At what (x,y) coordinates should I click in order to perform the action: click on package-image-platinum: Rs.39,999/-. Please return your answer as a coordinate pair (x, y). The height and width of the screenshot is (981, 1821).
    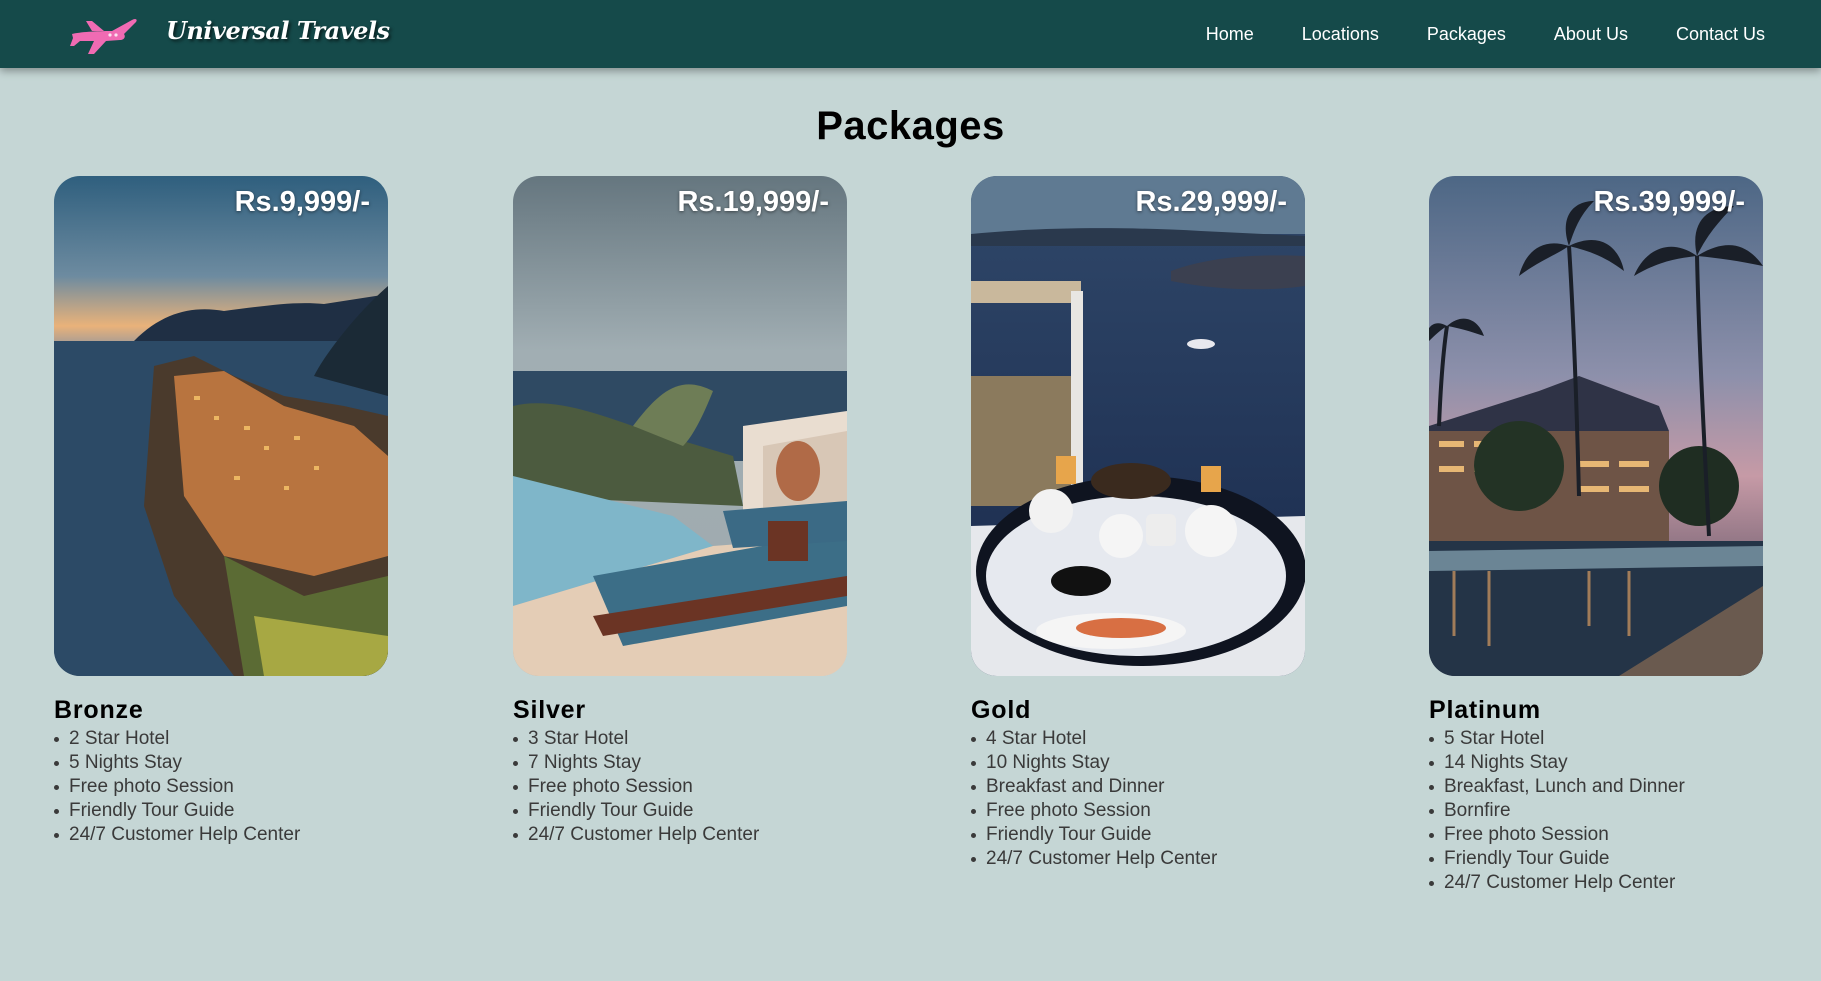
    Looking at the image, I should click on (1596, 426).